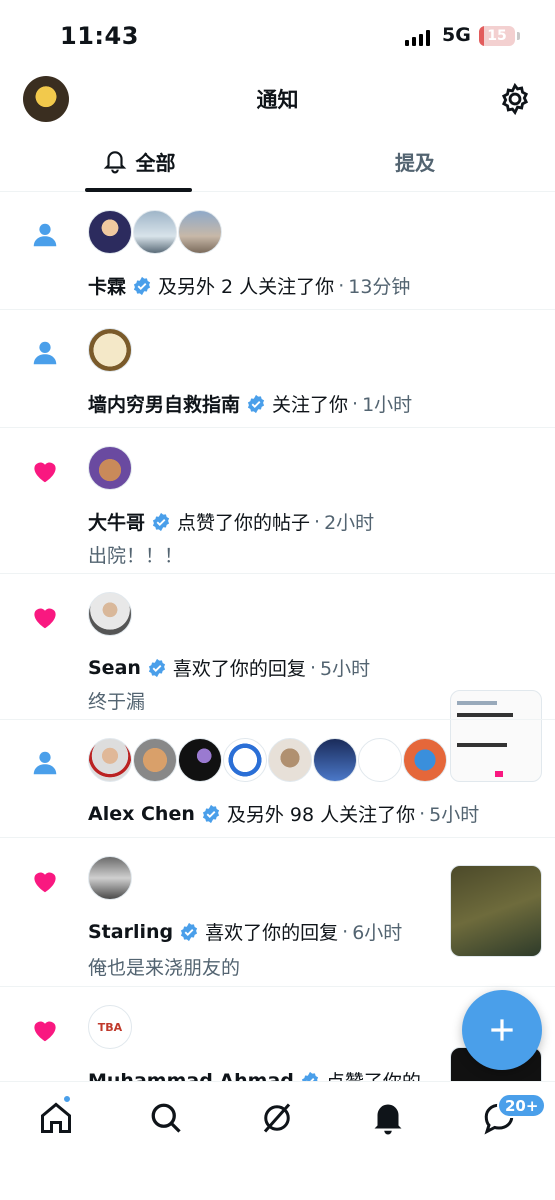 This screenshot has width=555, height=1200. Describe the element at coordinates (310, 405) in the screenshot. I see `notification-action: 关注了你` at that location.